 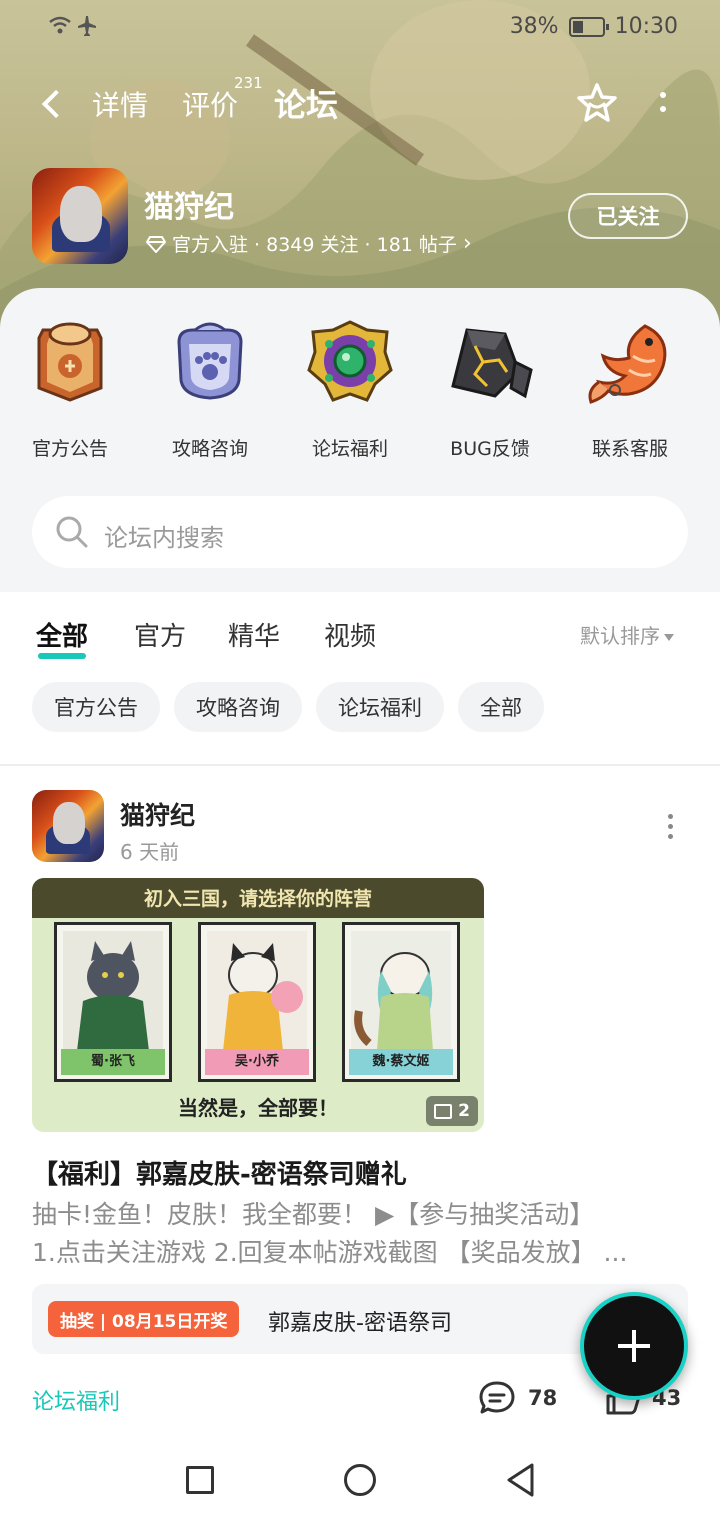 What do you see at coordinates (258, 1108) in the screenshot?
I see `image-footer: 当然是，全部要！` at bounding box center [258, 1108].